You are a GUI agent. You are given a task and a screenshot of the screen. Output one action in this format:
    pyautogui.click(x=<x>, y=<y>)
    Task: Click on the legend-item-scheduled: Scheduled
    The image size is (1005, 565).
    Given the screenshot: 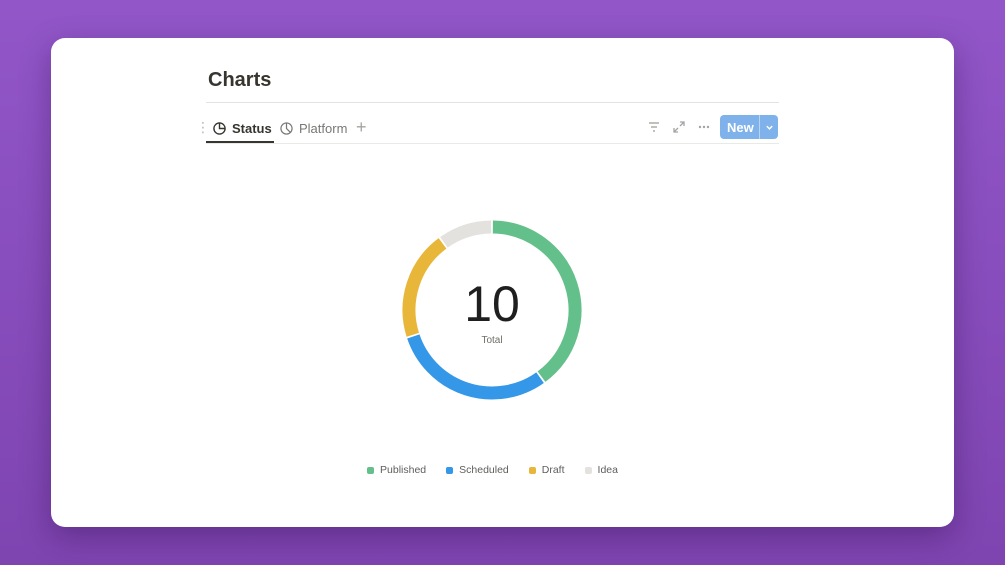 What is the action you would take?
    pyautogui.click(x=477, y=470)
    